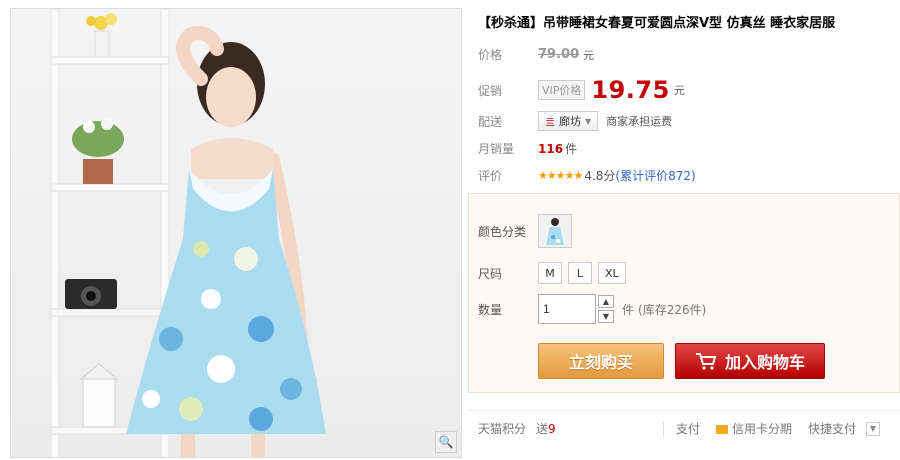  Describe the element at coordinates (589, 55) in the screenshot. I see `price-unit: 元` at that location.